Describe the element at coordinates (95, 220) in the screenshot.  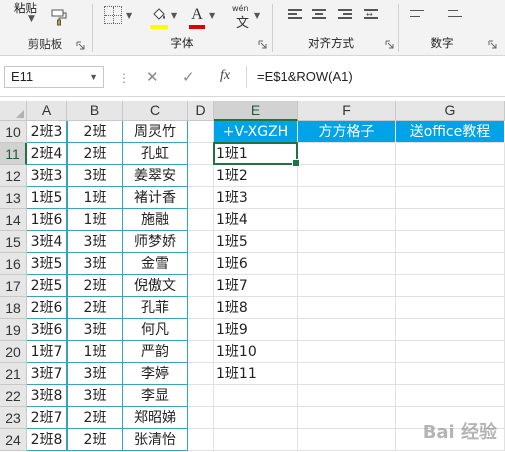
I see `cell-b14: 1班` at that location.